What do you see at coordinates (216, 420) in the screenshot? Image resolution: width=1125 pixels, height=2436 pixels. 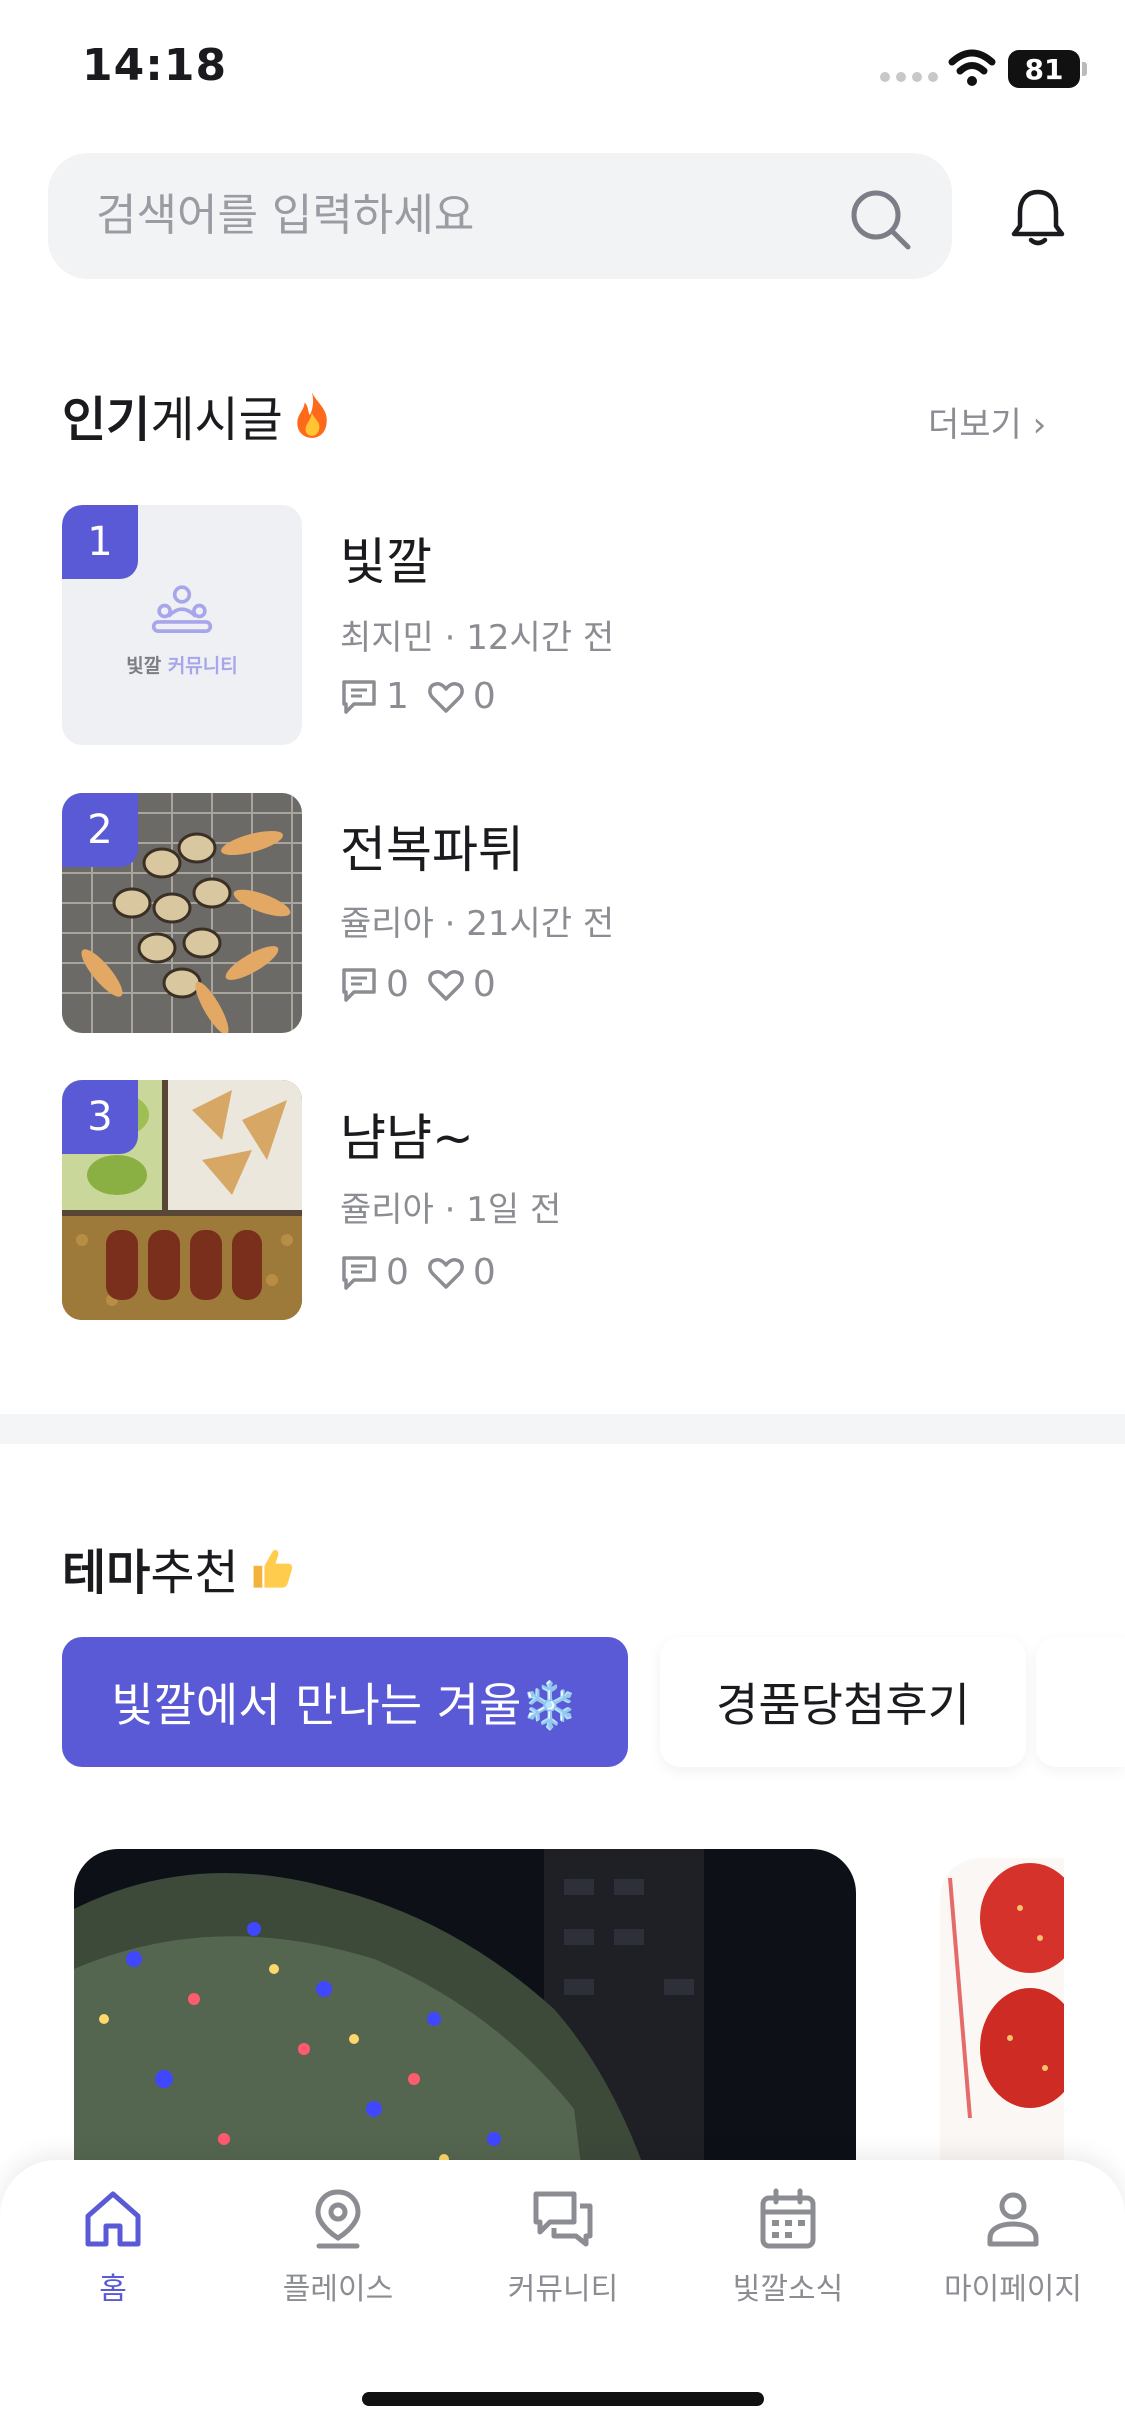 I see `popular-title-rest: 게시글` at bounding box center [216, 420].